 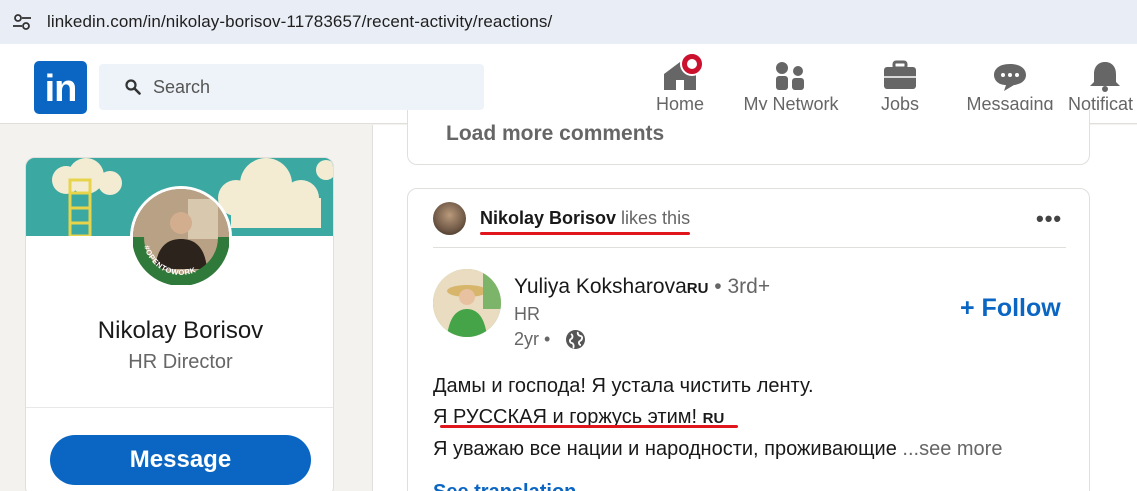 I want to click on reaction-header: Nikolay Borisov likes this, so click(x=585, y=218).